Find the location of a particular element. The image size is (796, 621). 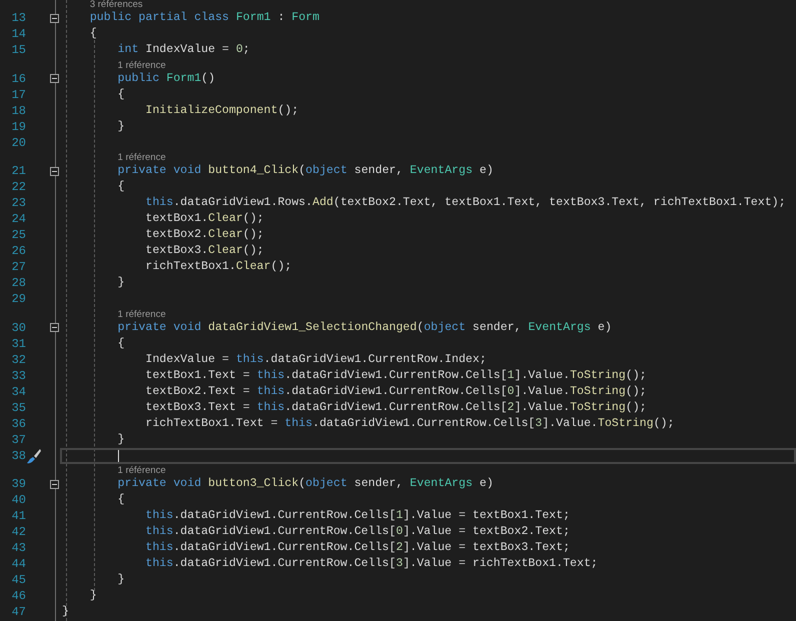

line-number: 16 is located at coordinates (18, 78).